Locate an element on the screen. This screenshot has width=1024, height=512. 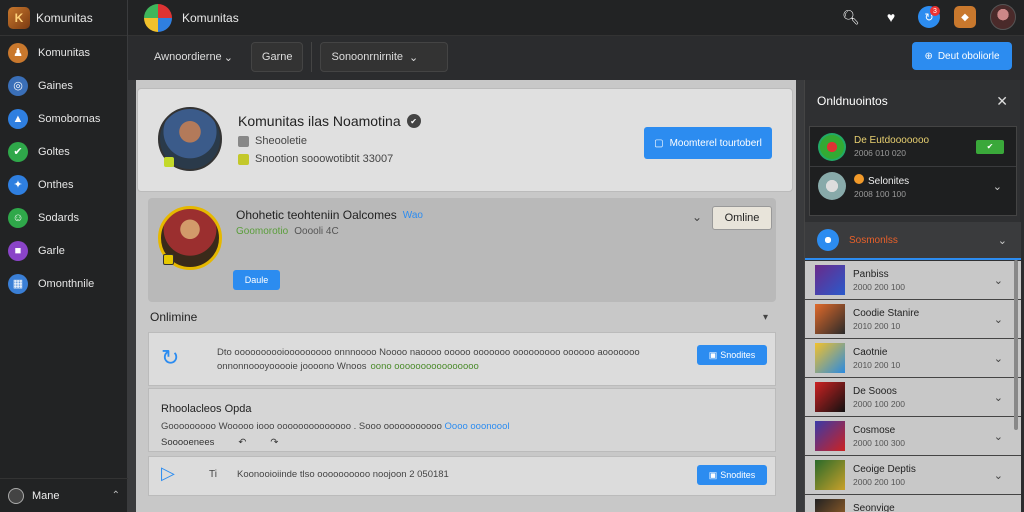
featured-avatar is located at coordinates (832, 186).